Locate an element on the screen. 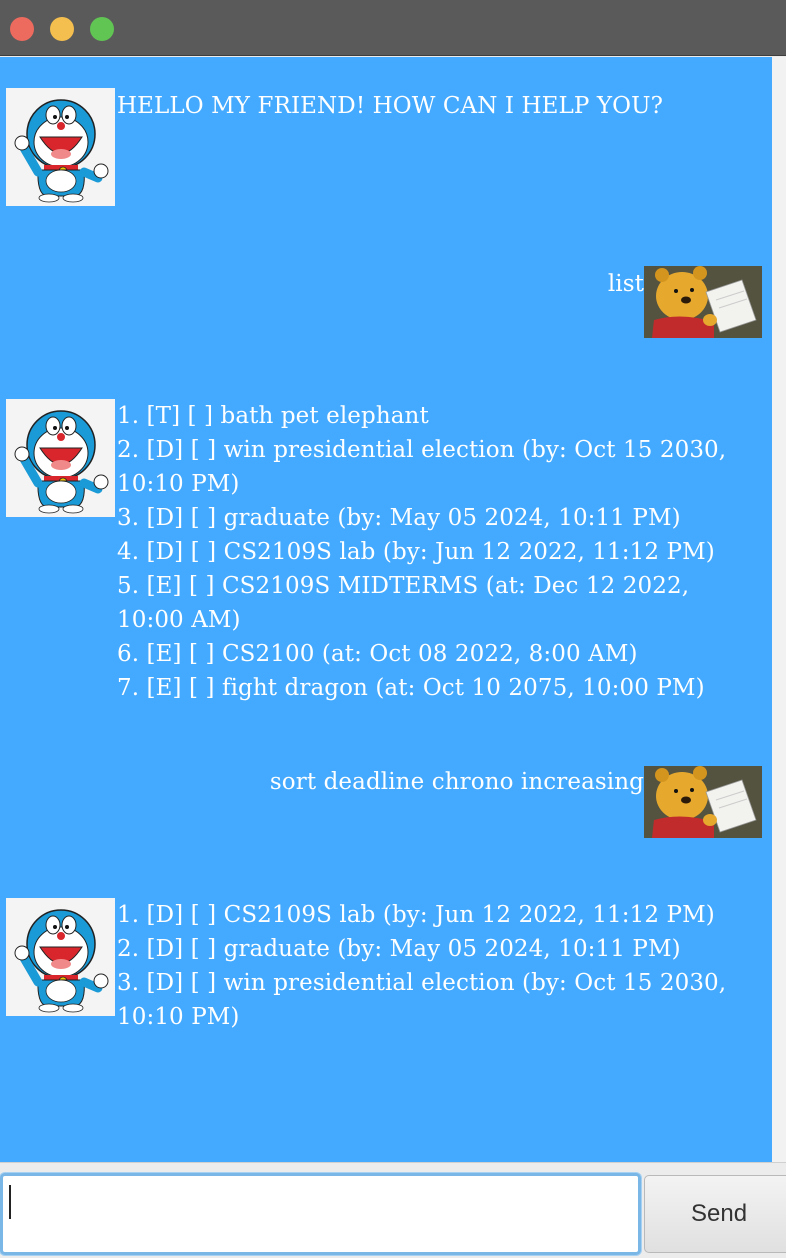  bot-message: HELLO MY FRIEND! HOW CAN I HELP YOU? is located at coordinates (390, 106).